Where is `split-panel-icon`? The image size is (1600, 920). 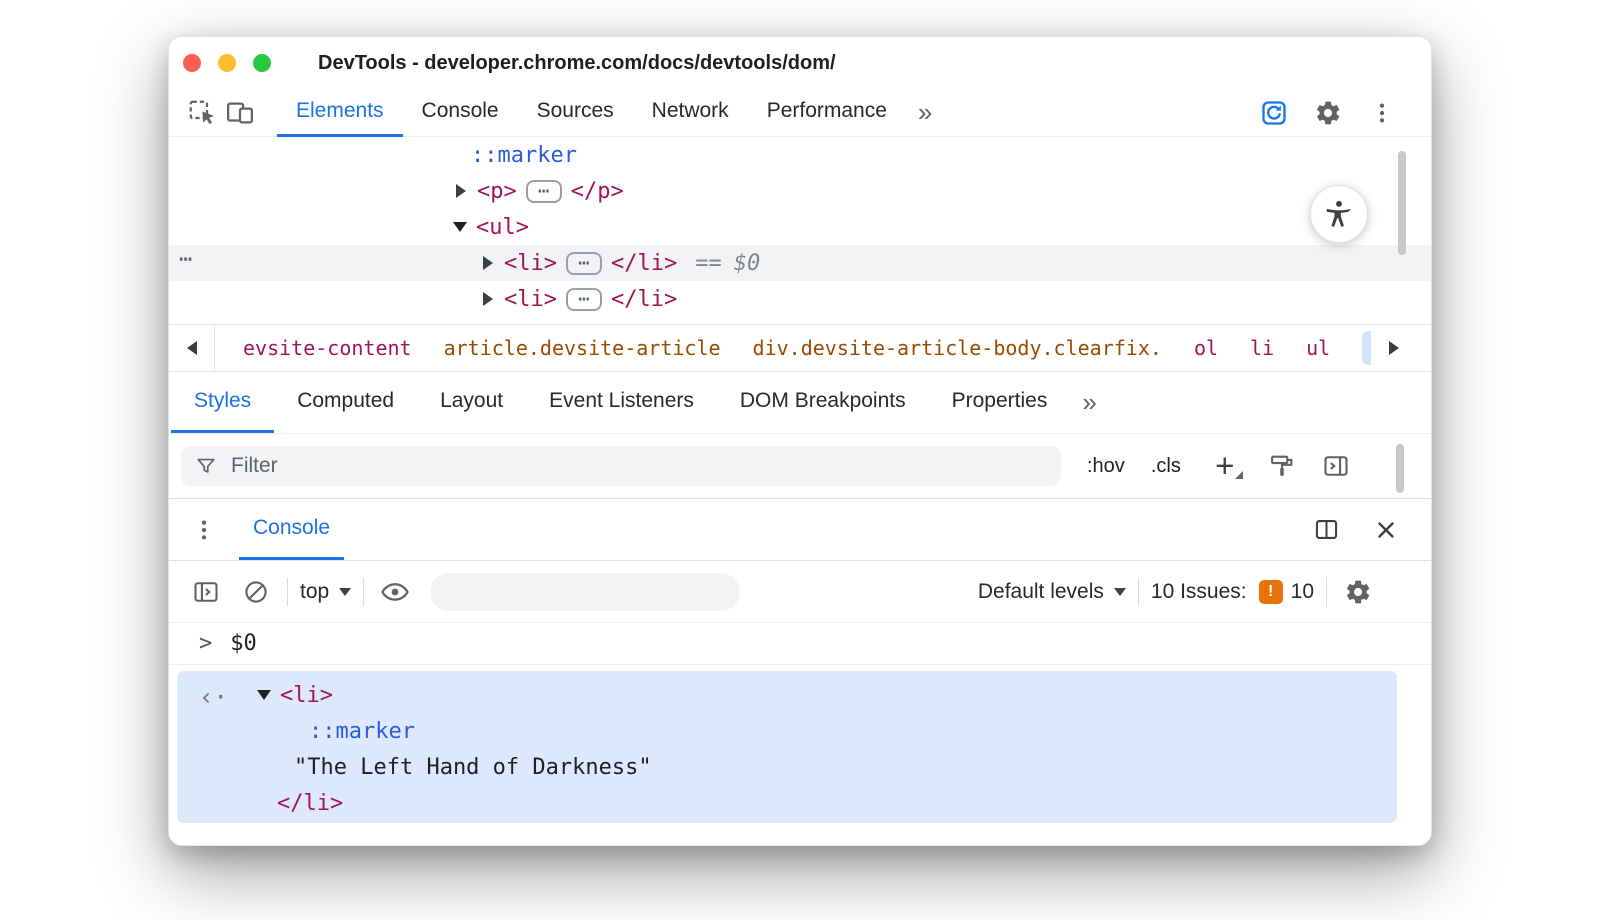
split-panel-icon is located at coordinates (1326, 530).